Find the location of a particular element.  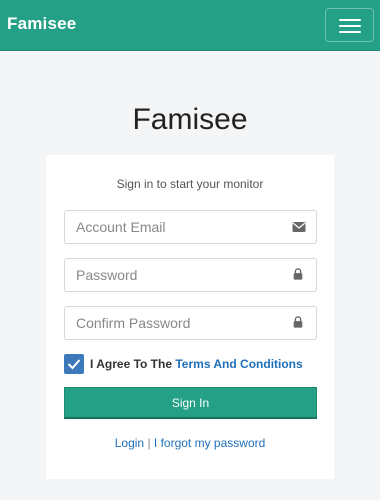

agree-label: I Agree To The Terms And Conditions is located at coordinates (196, 364).